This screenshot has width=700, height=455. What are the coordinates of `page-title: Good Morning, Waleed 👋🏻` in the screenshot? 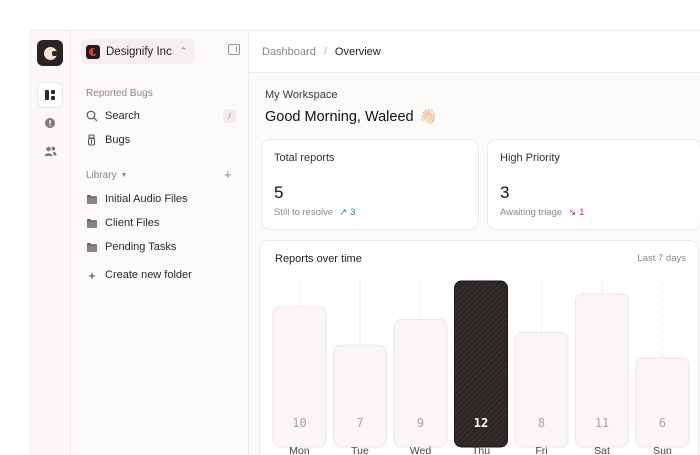 It's located at (351, 116).